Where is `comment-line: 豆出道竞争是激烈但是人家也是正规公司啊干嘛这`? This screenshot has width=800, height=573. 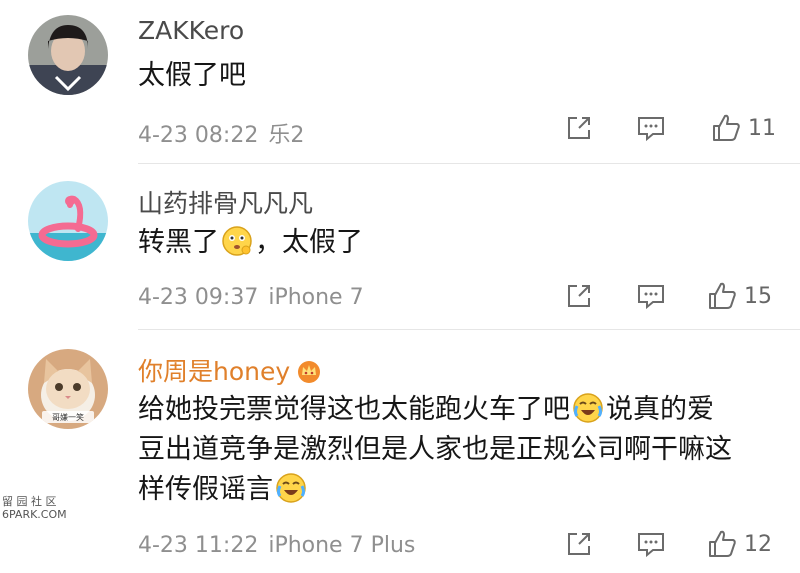 comment-line: 豆出道竞争是激烈但是人家也是正规公司啊干嘛这 is located at coordinates (435, 449).